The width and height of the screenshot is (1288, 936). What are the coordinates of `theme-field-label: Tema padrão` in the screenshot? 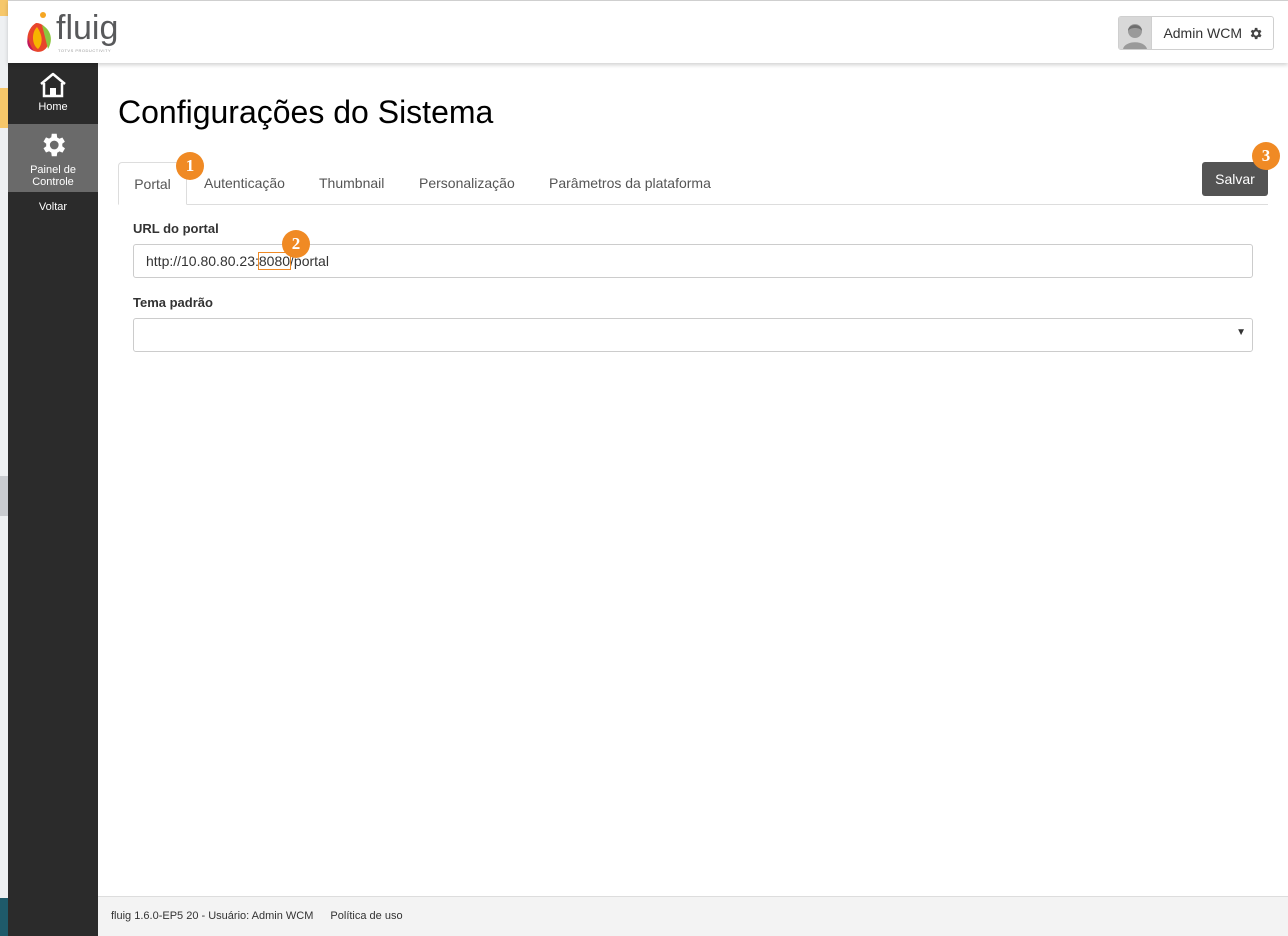 It's located at (173, 302).